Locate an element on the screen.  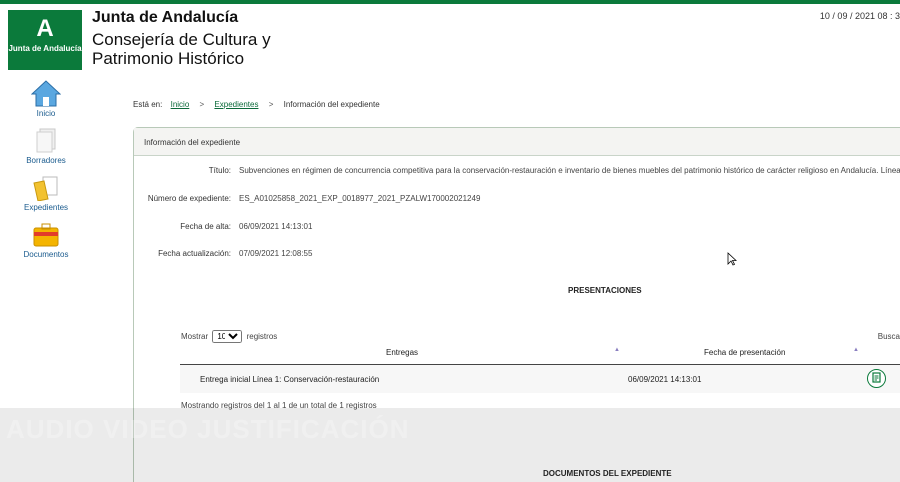
sidebar-item-inicio: Inicio is located at coordinates (46, 99).